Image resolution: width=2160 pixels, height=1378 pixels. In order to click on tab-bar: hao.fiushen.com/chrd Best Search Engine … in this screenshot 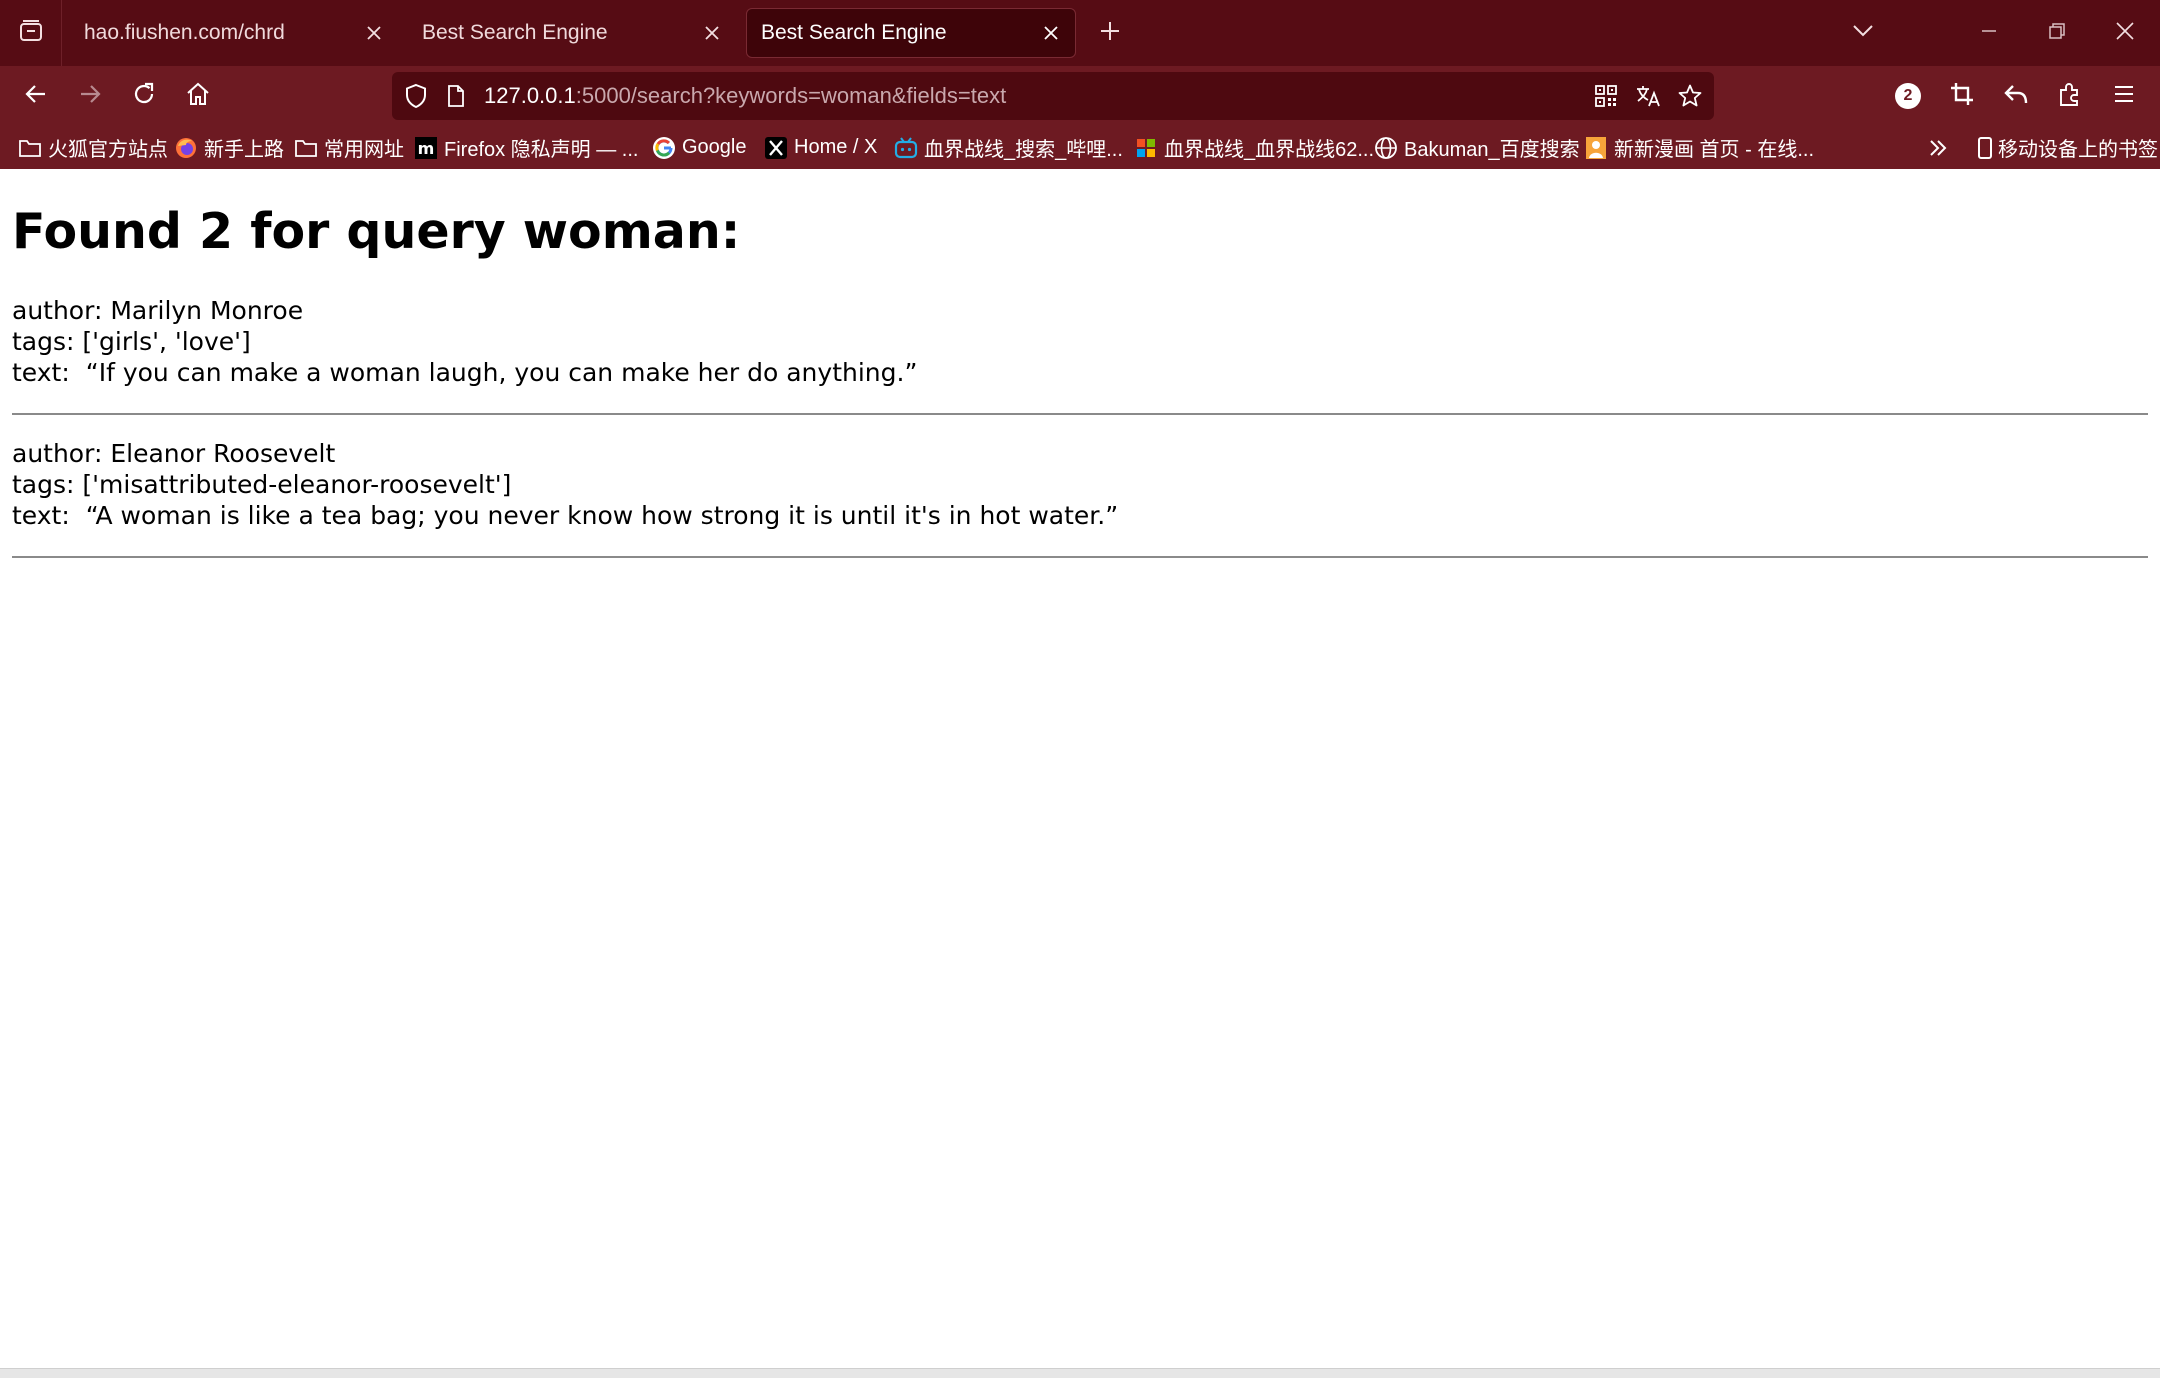, I will do `click(1080, 33)`.